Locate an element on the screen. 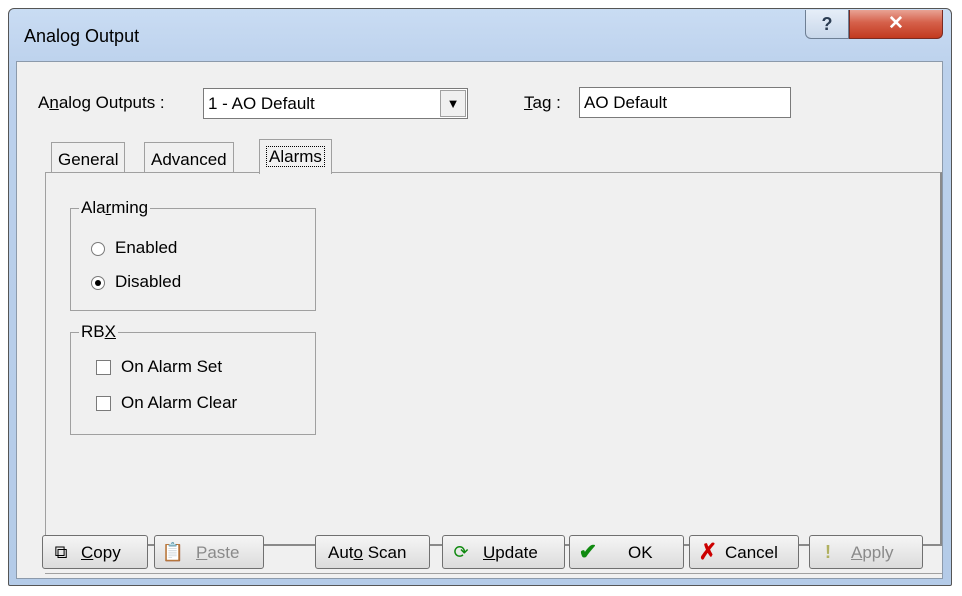 This screenshot has width=962, height=596. tab-alarms: Alarms is located at coordinates (295, 156).